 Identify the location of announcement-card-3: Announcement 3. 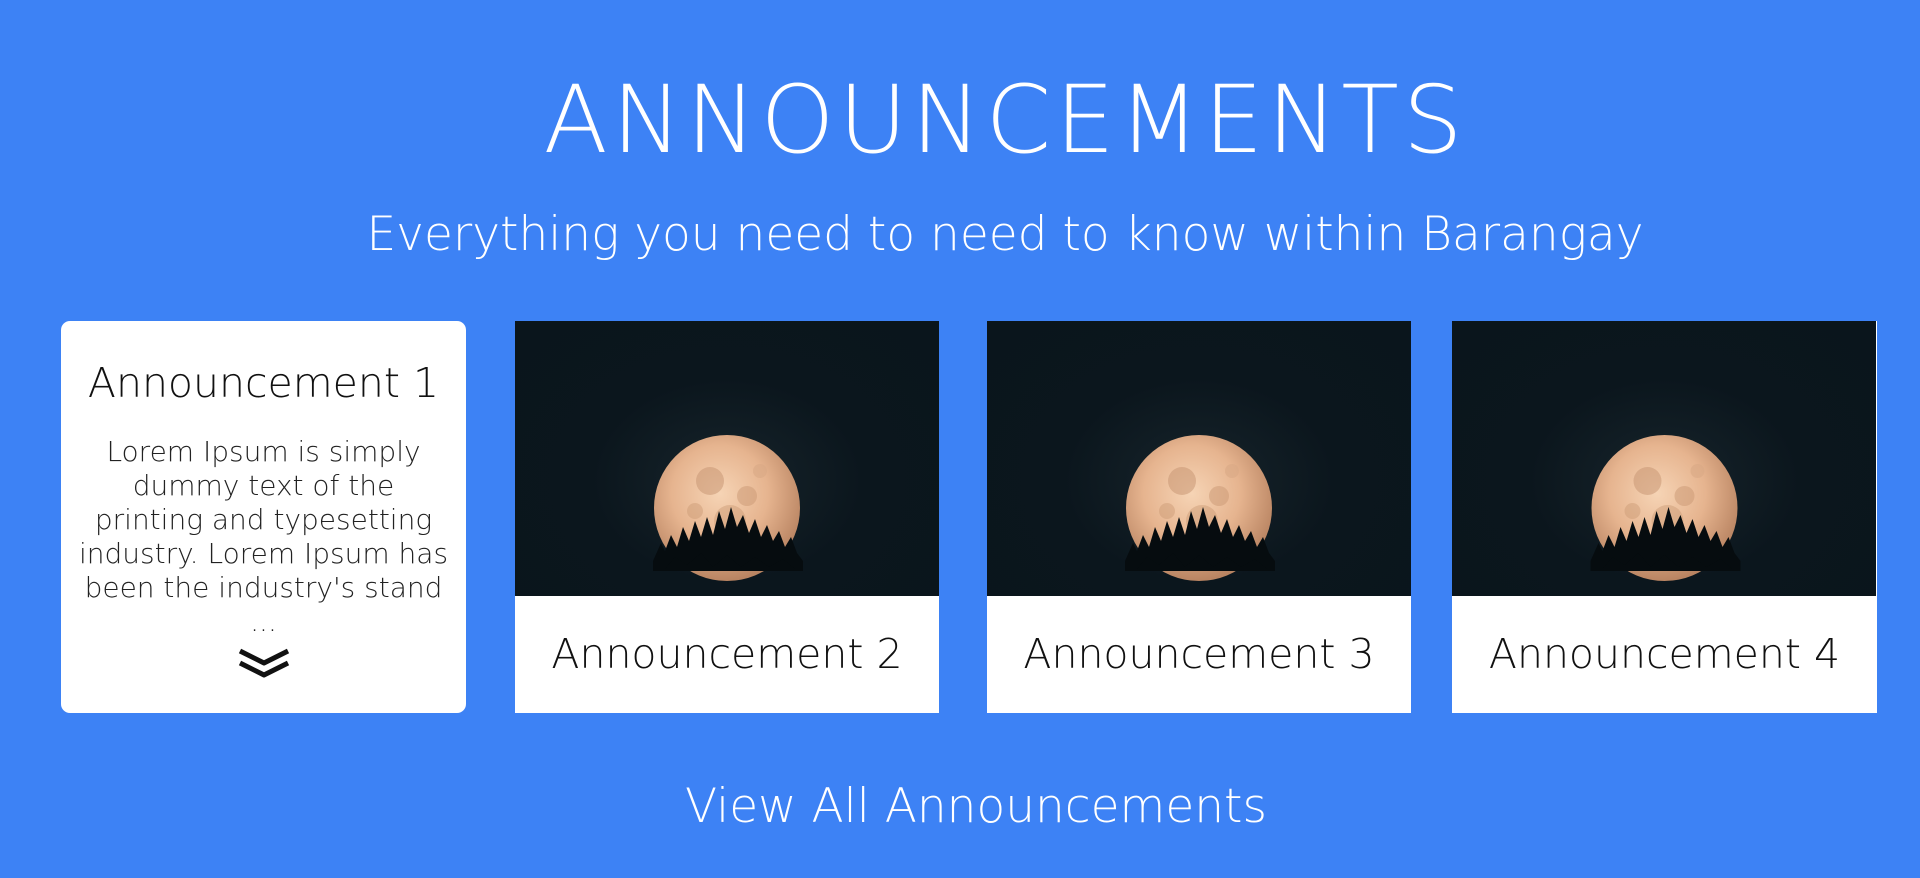
(1199, 517).